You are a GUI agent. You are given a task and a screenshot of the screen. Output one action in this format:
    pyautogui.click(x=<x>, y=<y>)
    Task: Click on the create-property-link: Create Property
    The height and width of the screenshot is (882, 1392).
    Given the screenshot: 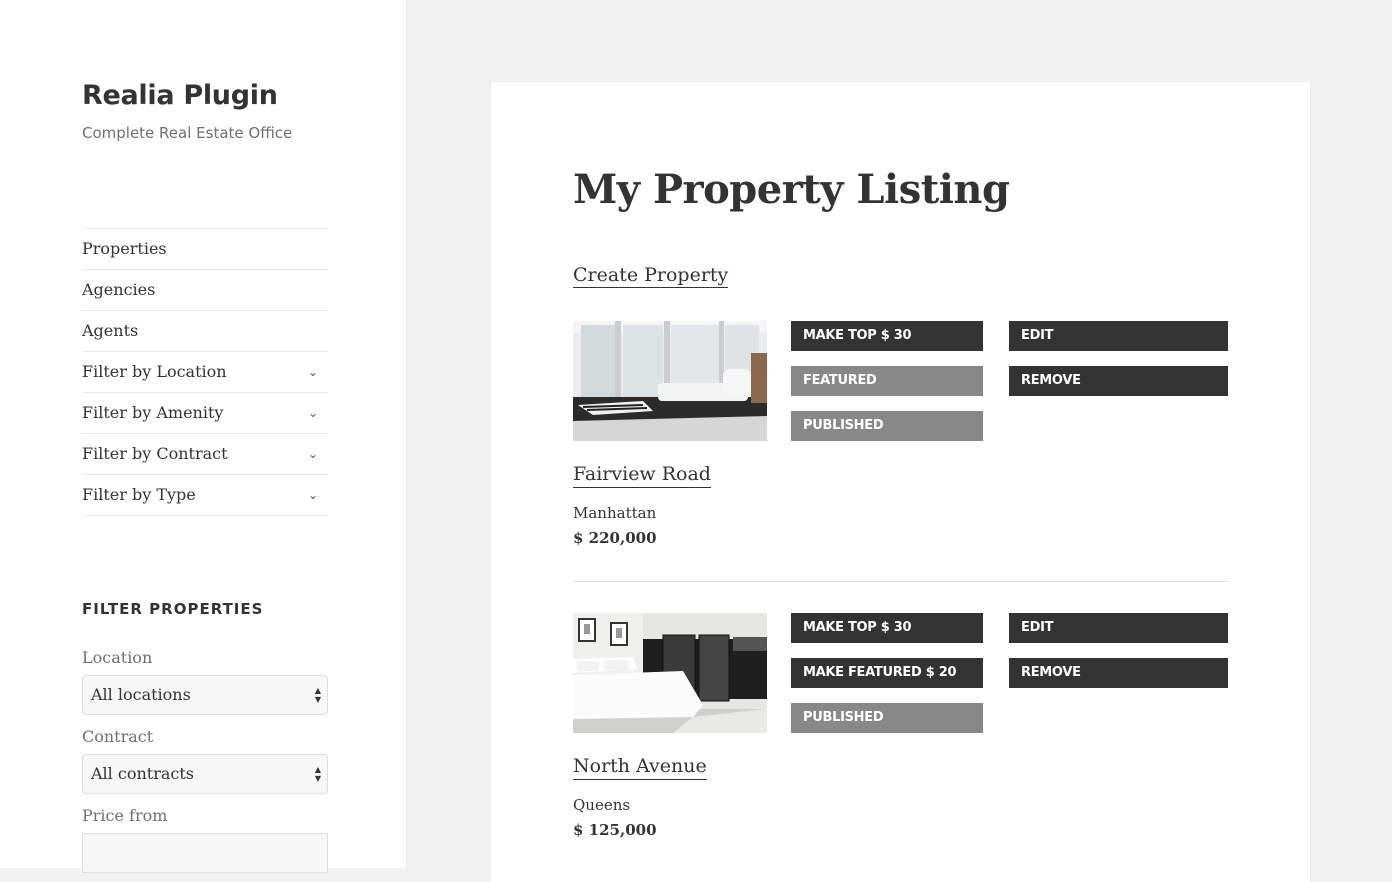 What is the action you would take?
    pyautogui.click(x=651, y=275)
    